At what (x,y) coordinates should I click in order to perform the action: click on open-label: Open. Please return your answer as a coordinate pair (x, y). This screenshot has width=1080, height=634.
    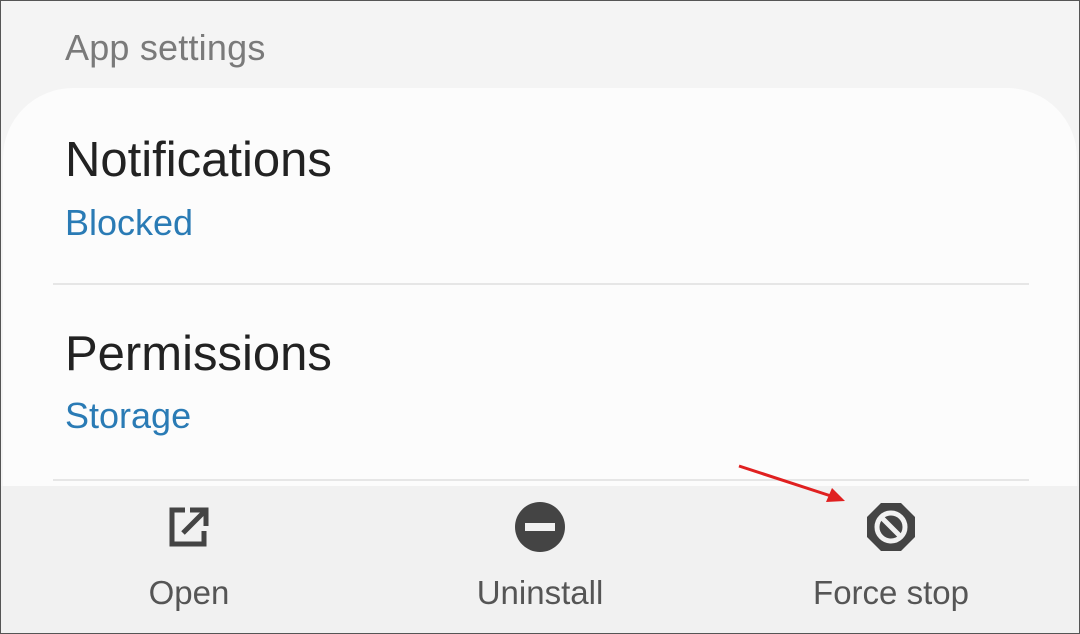
    Looking at the image, I should click on (189, 592).